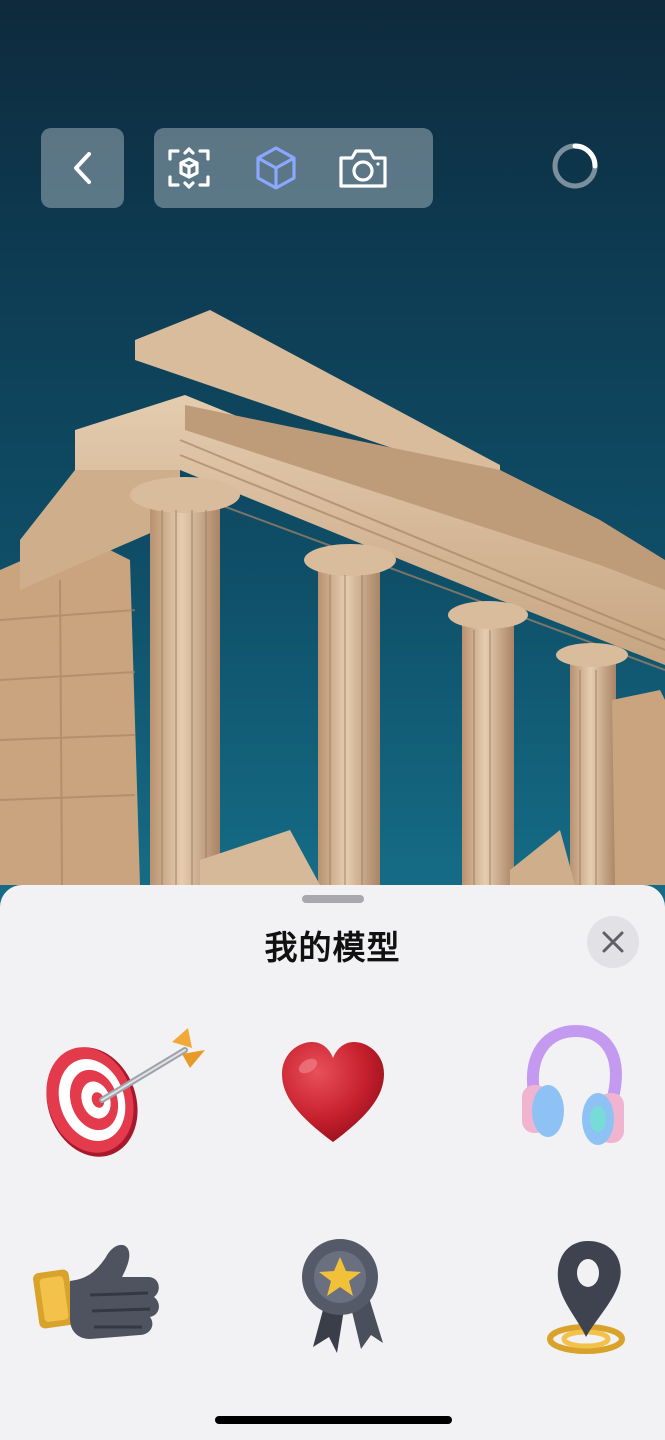 The width and height of the screenshot is (665, 1440). Describe the element at coordinates (333, 1420) in the screenshot. I see `home-indicator` at that location.